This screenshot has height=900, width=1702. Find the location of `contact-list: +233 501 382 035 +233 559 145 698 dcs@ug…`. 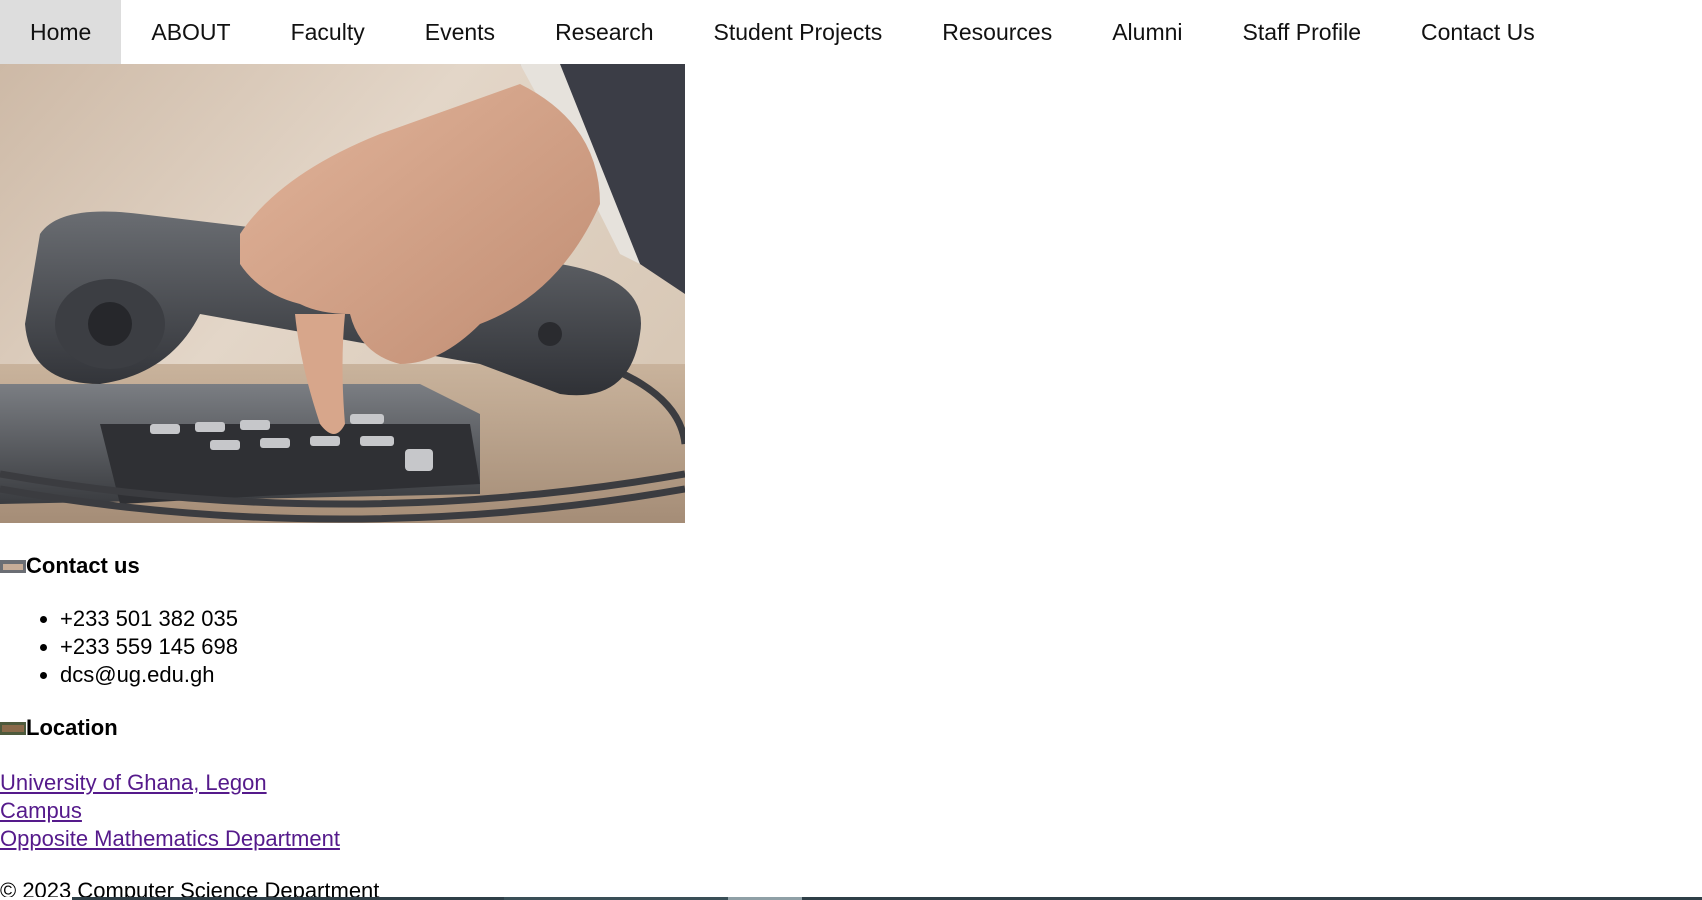

contact-list: +233 501 382 035 +233 559 145 698 dcs@ug… is located at coordinates (851, 647).